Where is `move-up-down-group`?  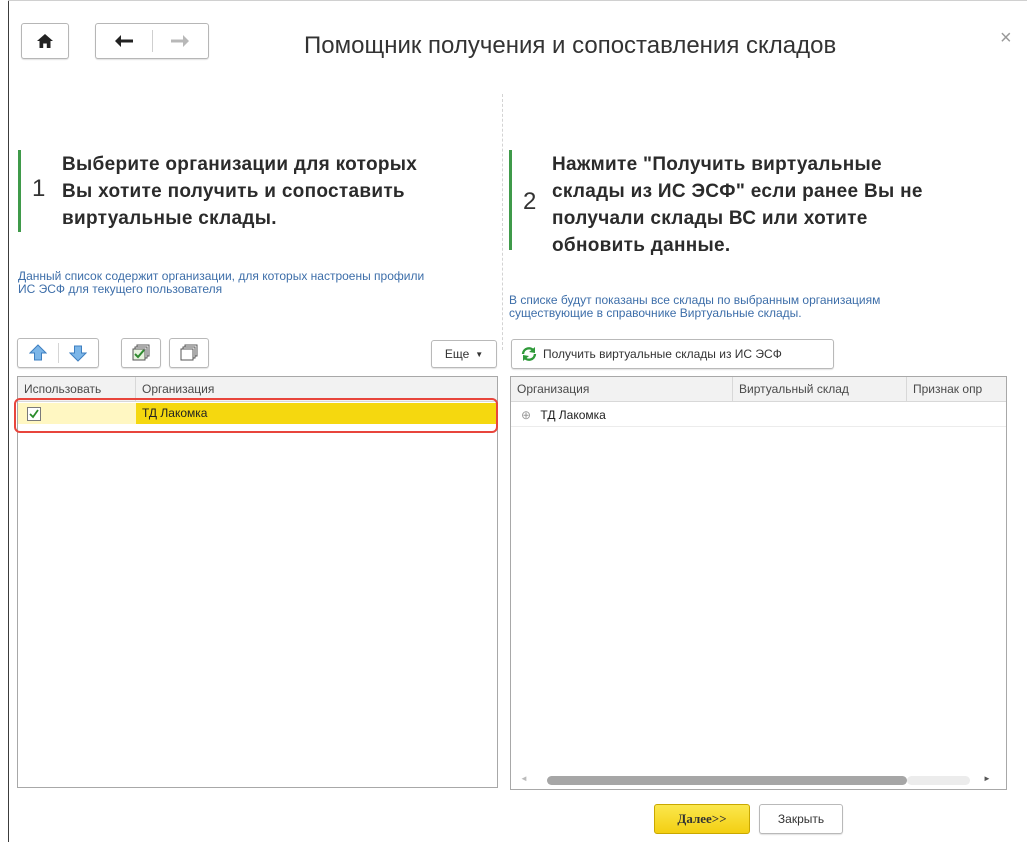 move-up-down-group is located at coordinates (58, 353).